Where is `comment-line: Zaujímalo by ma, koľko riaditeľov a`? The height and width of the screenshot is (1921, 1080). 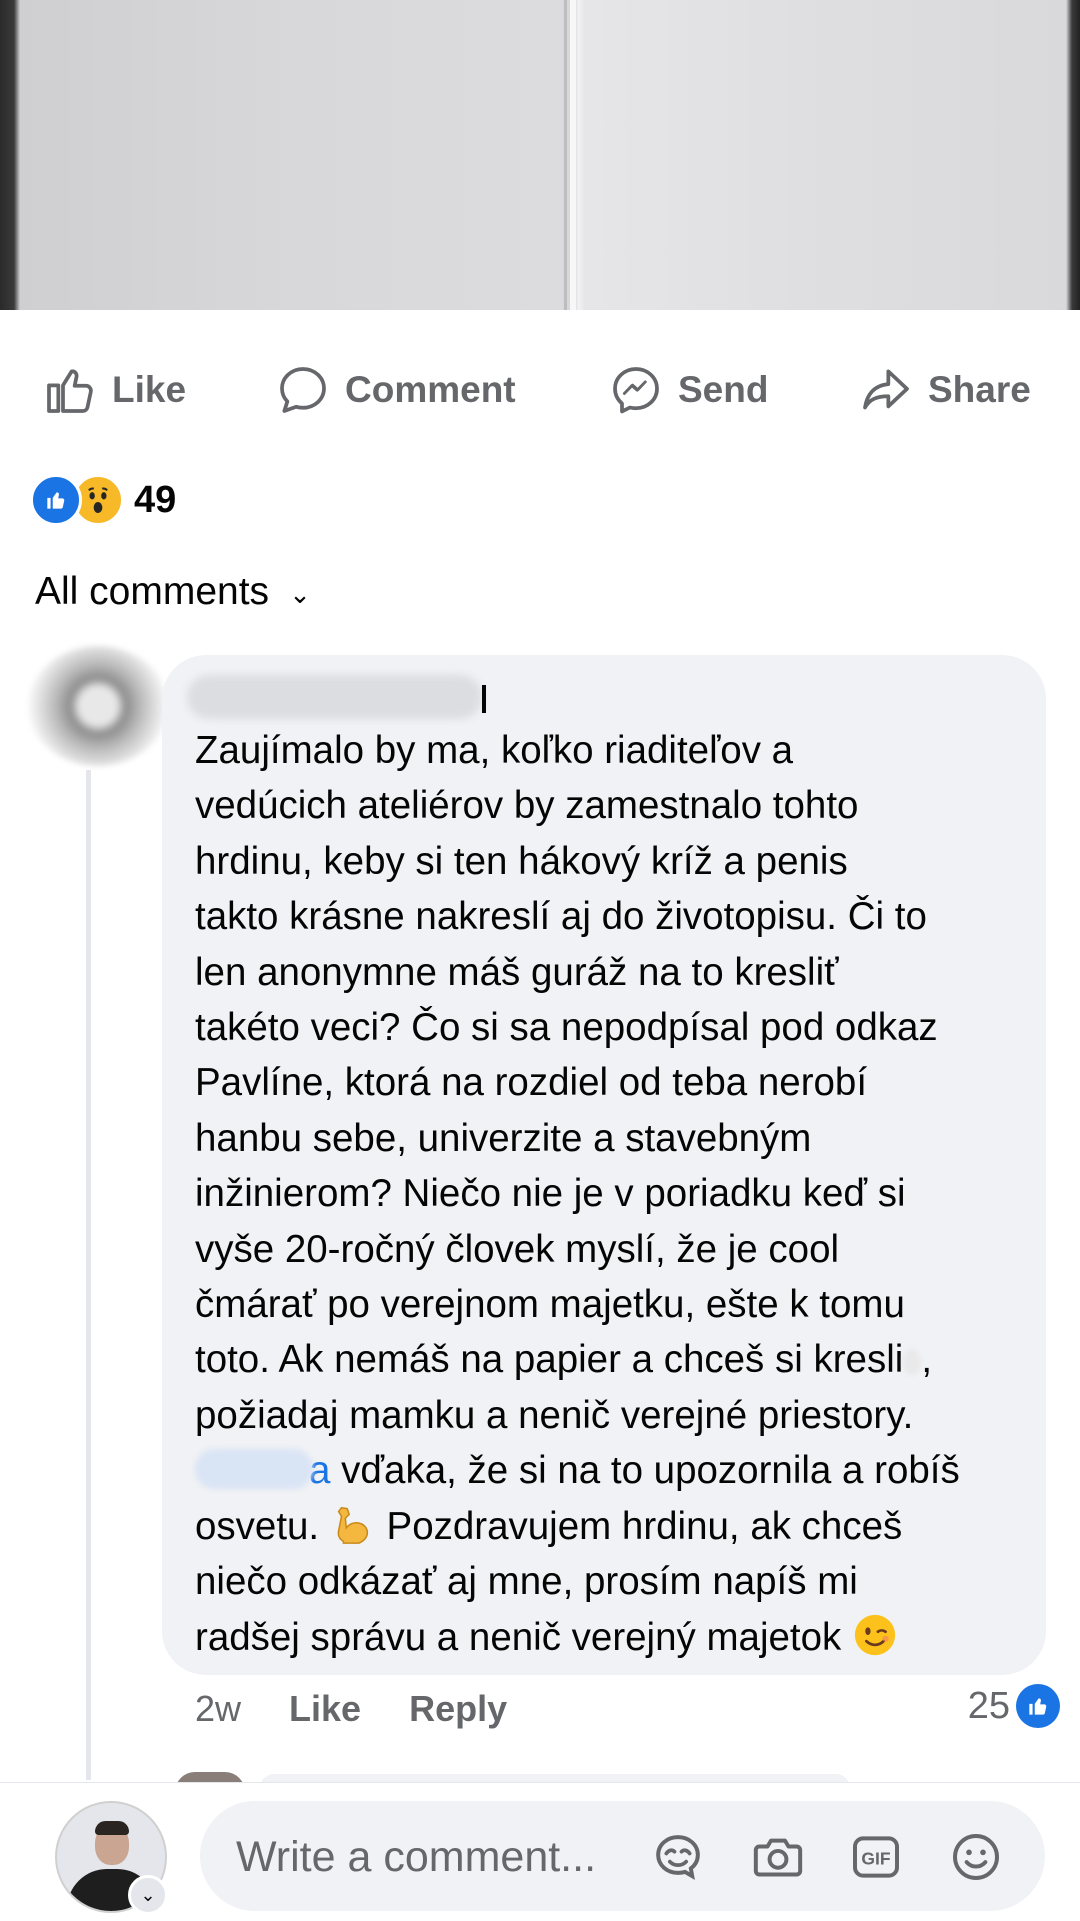 comment-line: Zaujímalo by ma, koľko riaditeľov a is located at coordinates (494, 750).